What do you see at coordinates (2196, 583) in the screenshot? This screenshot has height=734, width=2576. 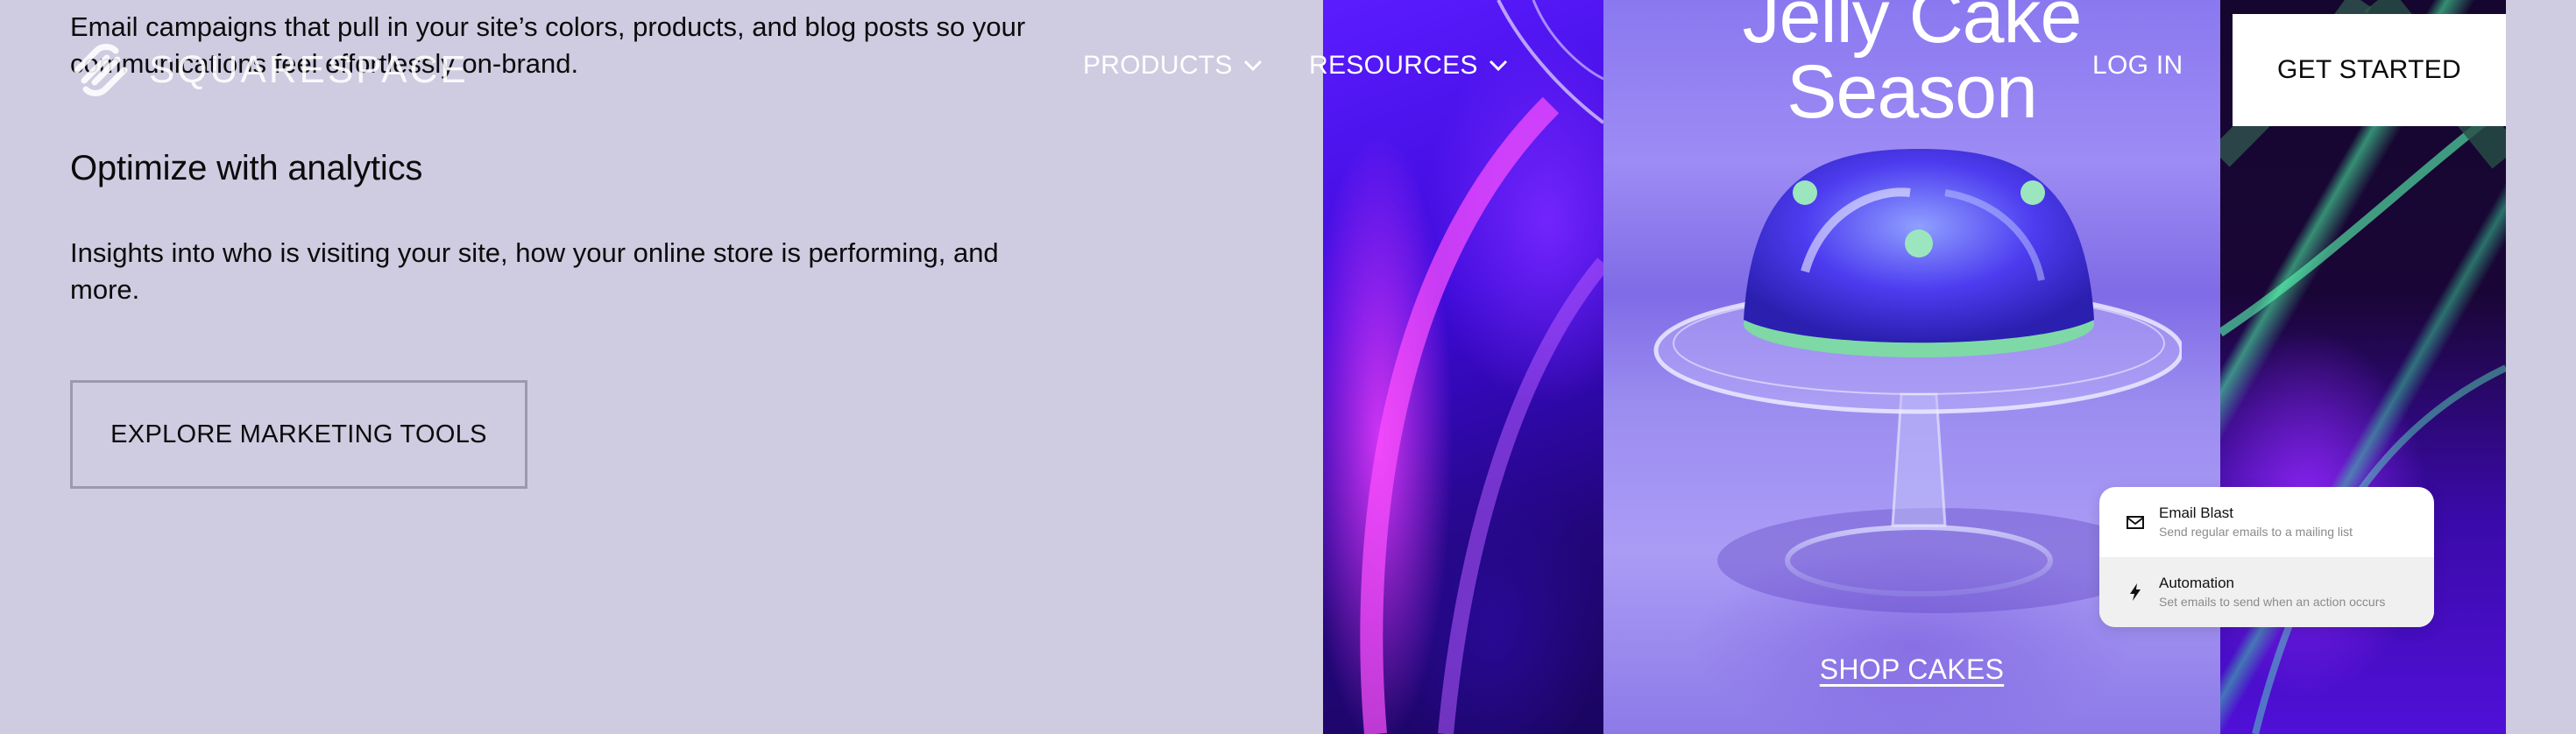 I see `menu-item-title: Automation` at bounding box center [2196, 583].